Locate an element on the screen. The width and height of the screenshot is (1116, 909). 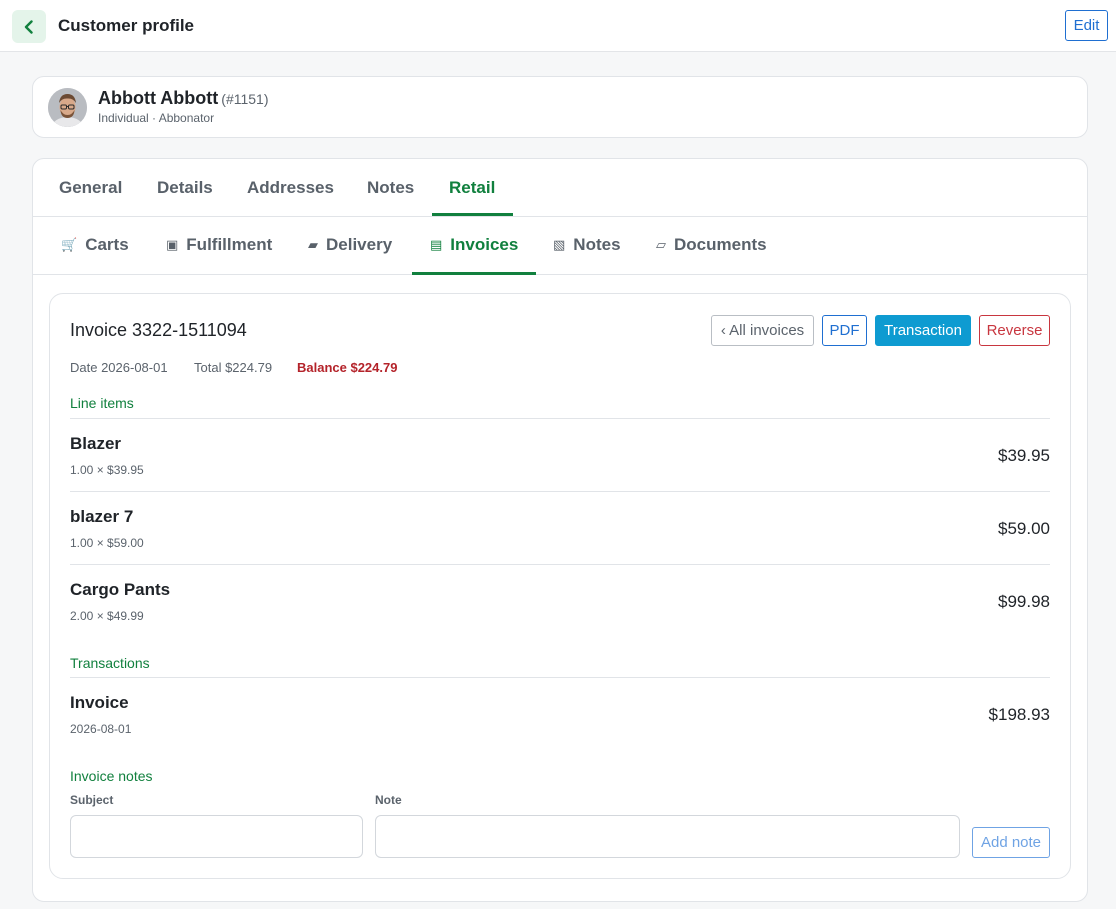
subtab-label: Notes is located at coordinates (597, 244).